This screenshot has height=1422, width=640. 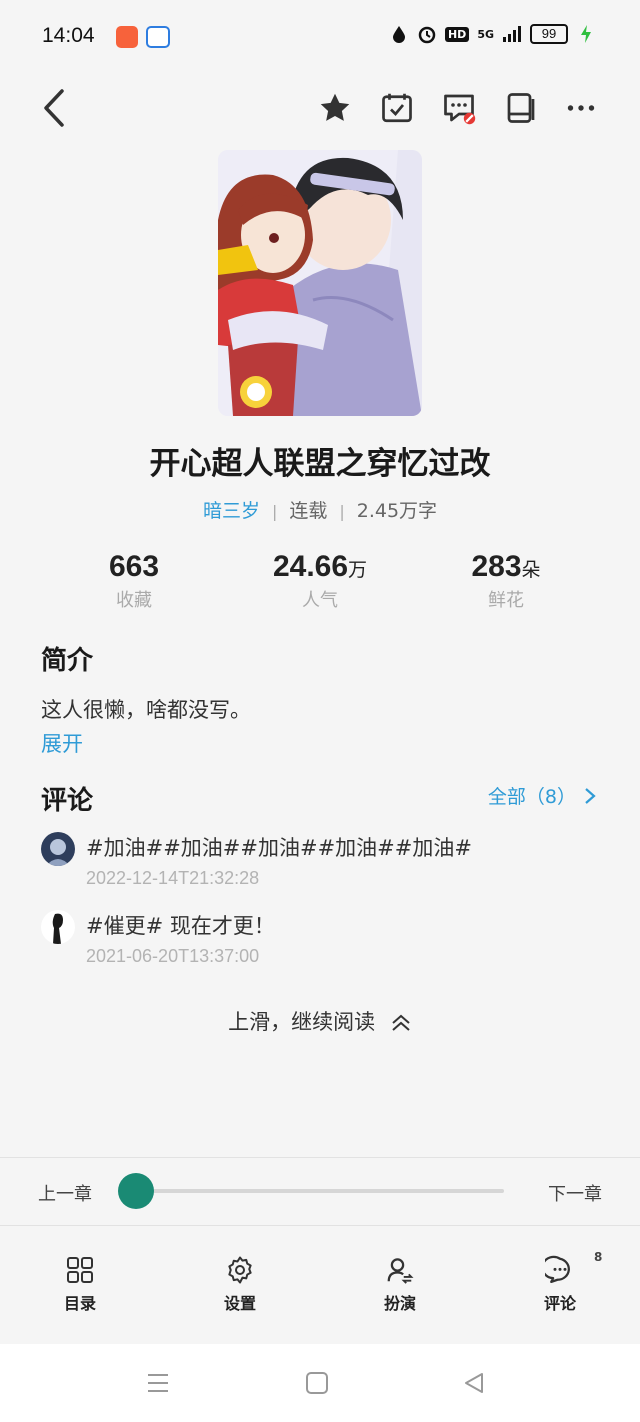 What do you see at coordinates (310, 566) in the screenshot?
I see `stat-value: 24.66` at bounding box center [310, 566].